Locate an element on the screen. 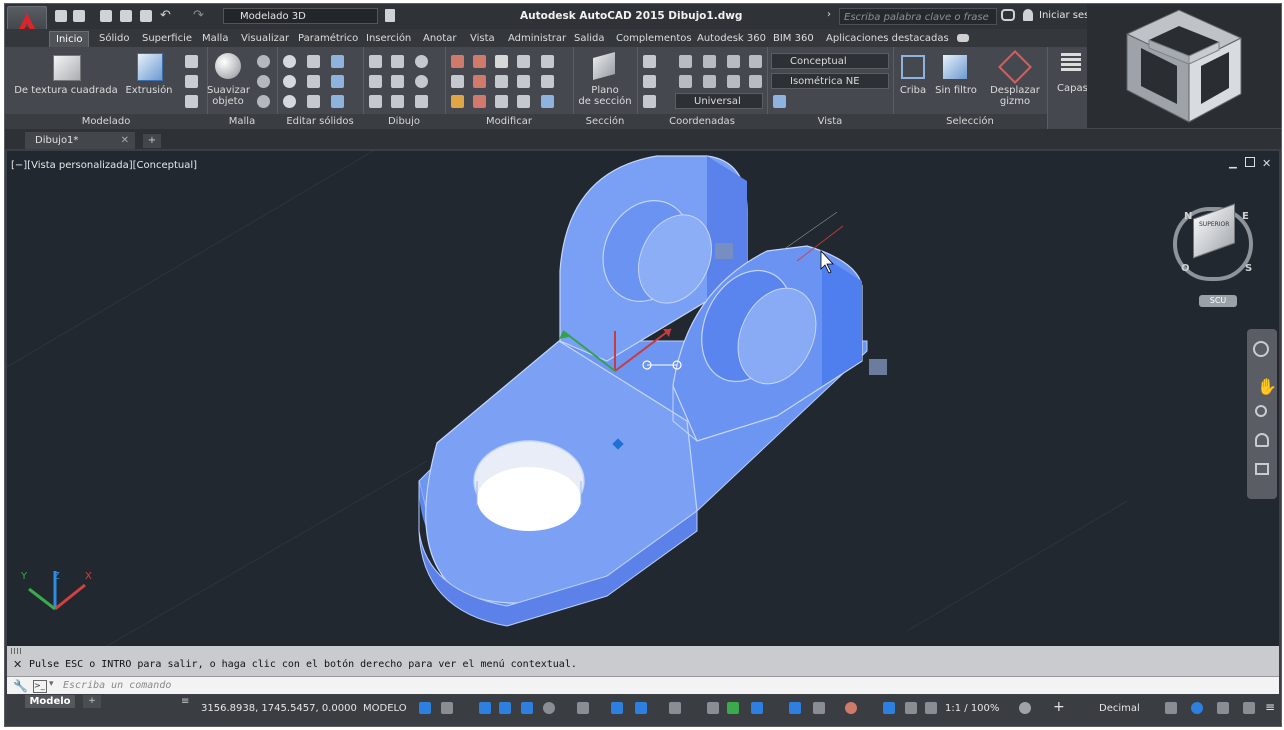 Image resolution: width=1284 pixels, height=730 pixels. suavizar-button-b: objeto is located at coordinates (228, 101).